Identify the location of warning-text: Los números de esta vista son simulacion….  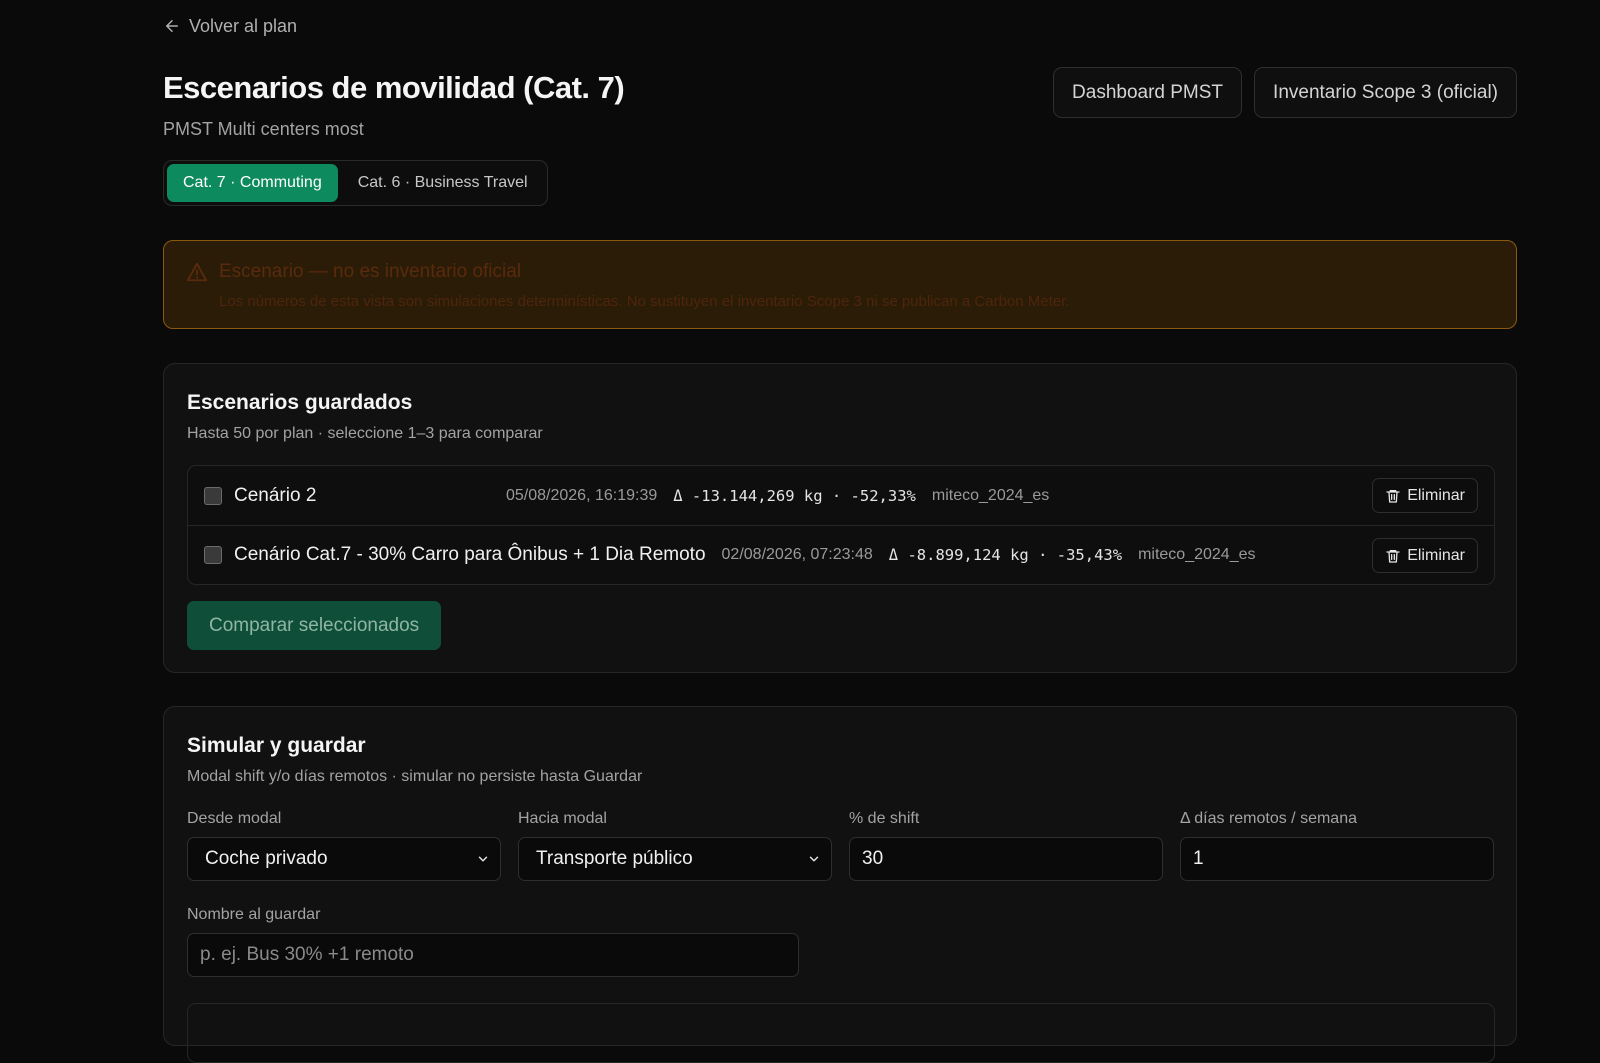
(644, 301).